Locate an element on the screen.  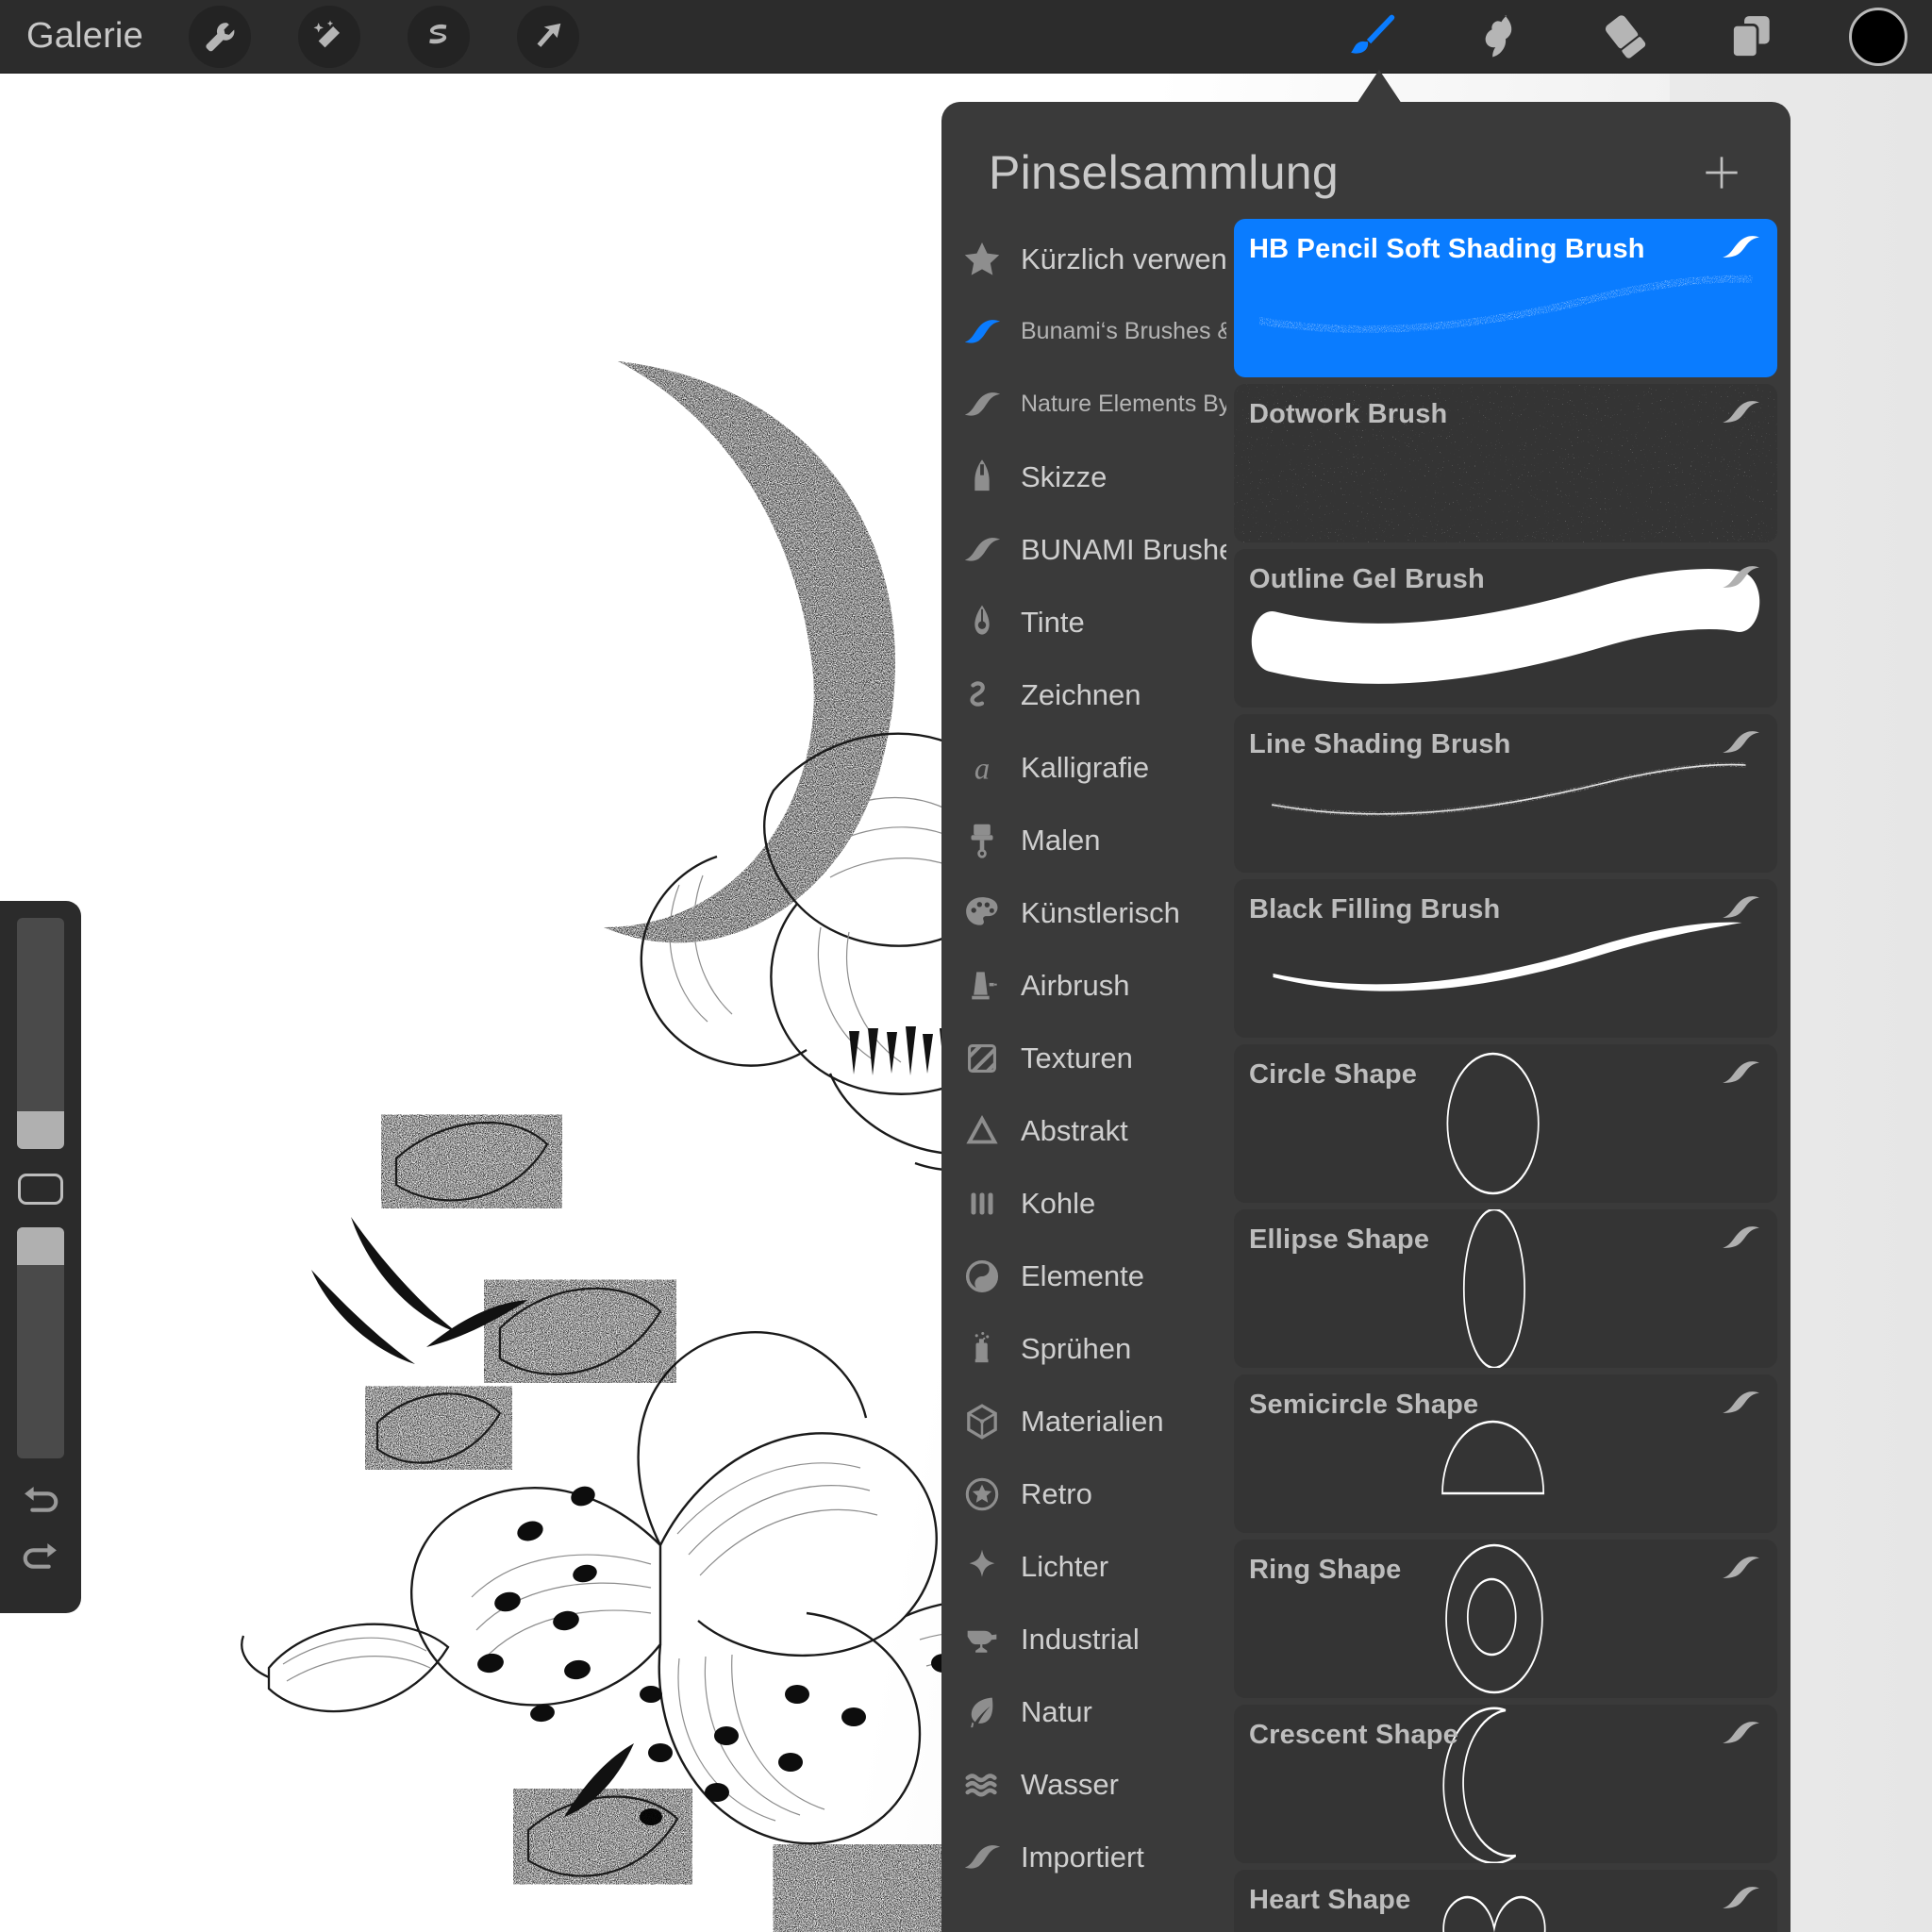
brush-category-label: Importiert is located at coordinates (1082, 1857).